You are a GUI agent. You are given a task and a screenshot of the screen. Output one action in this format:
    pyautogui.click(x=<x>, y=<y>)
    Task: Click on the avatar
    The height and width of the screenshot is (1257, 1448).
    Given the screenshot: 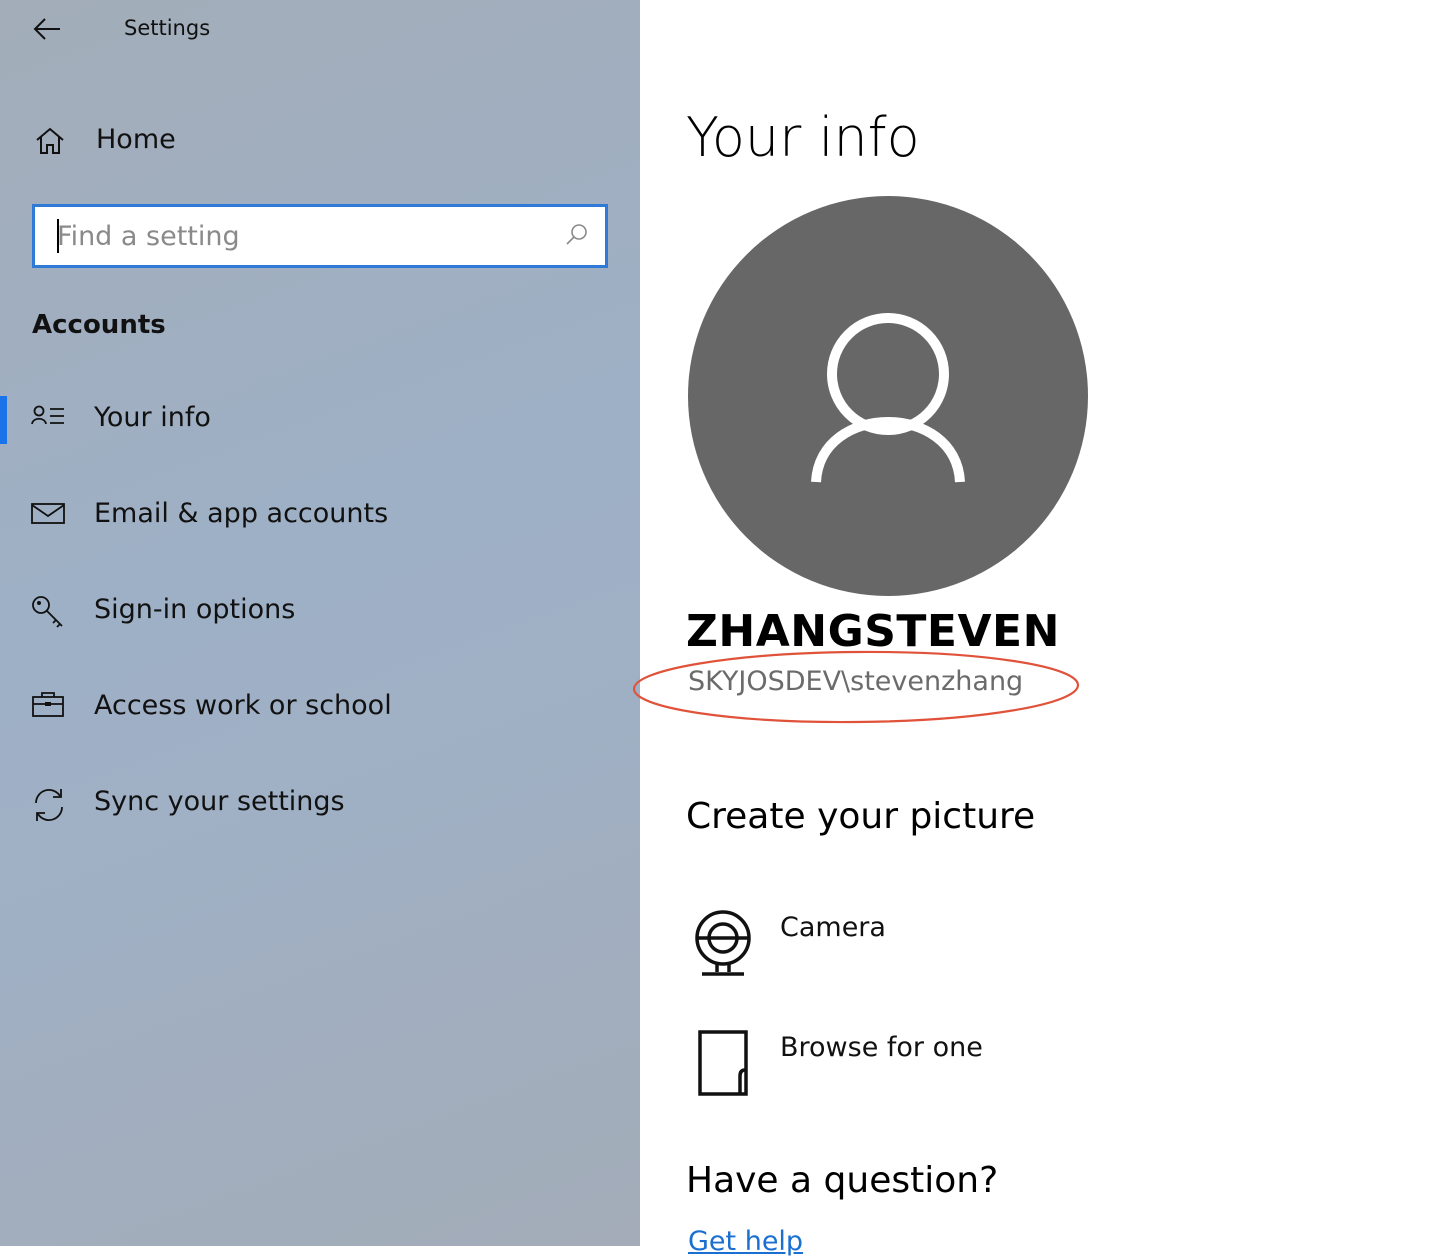 What is the action you would take?
    pyautogui.click(x=888, y=396)
    